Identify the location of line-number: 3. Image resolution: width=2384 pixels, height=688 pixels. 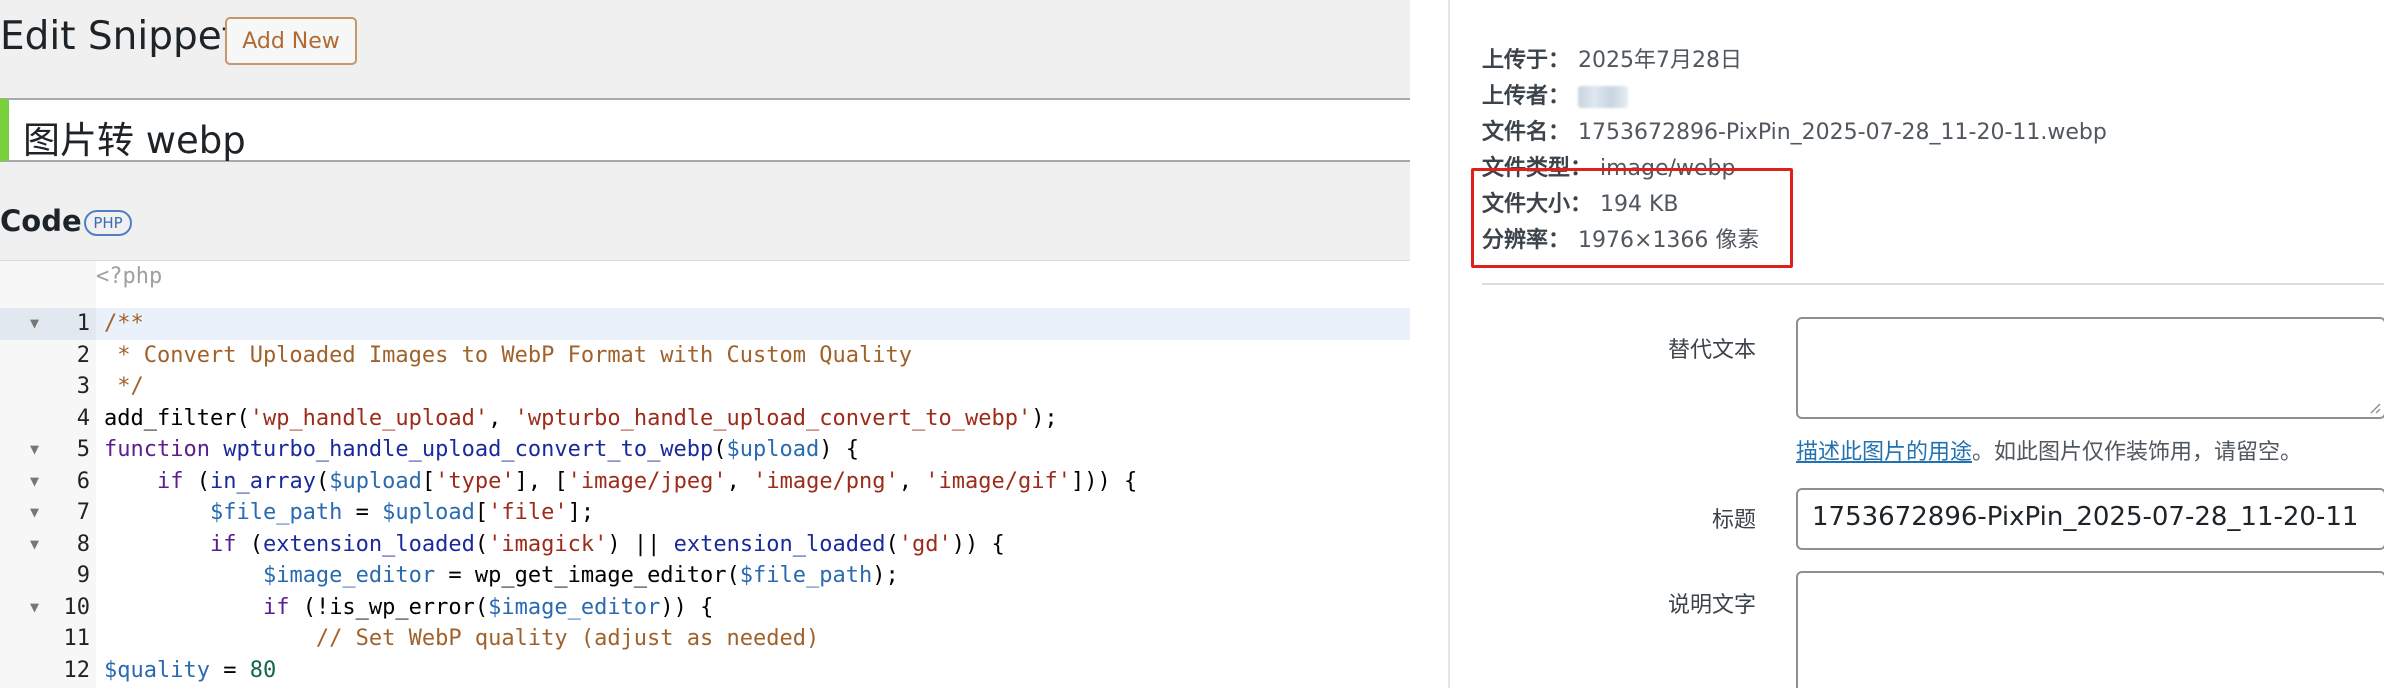
(83, 386).